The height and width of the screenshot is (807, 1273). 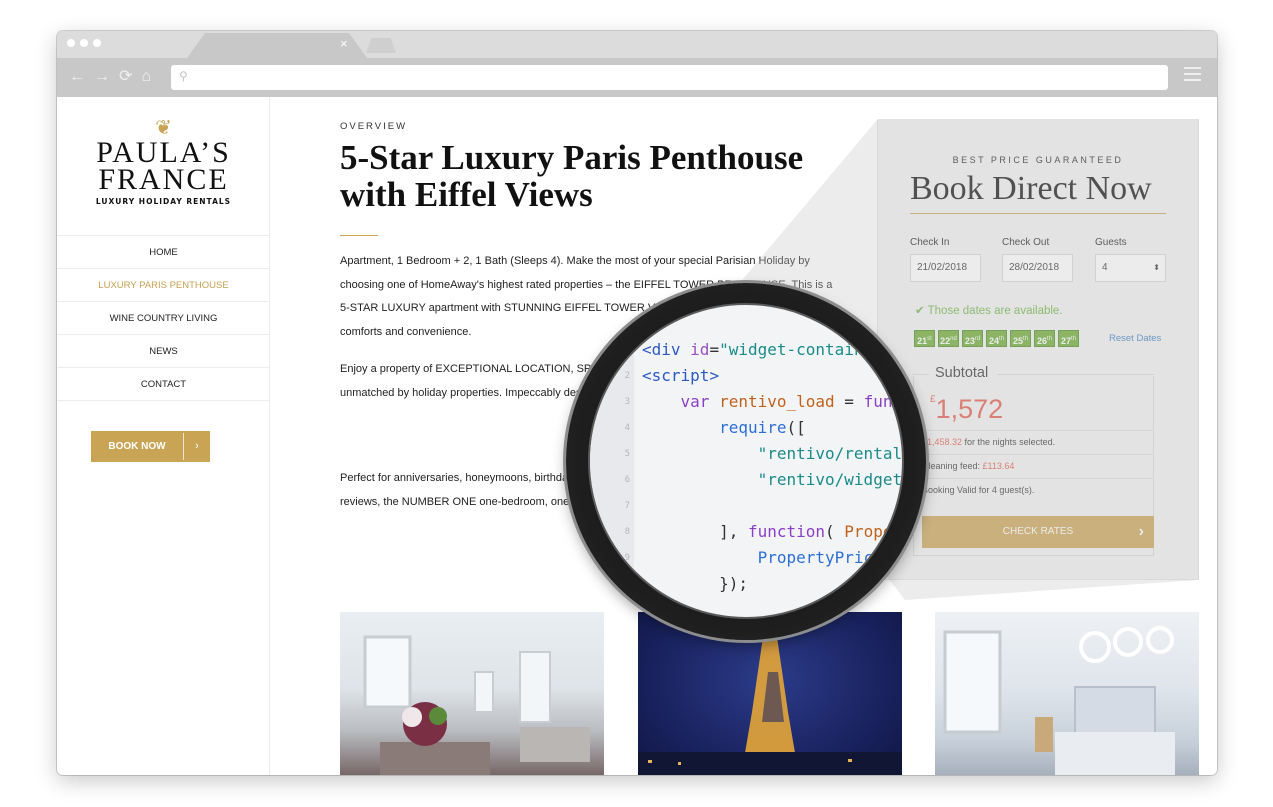 I want to click on day-badge: 24th, so click(x=996, y=338).